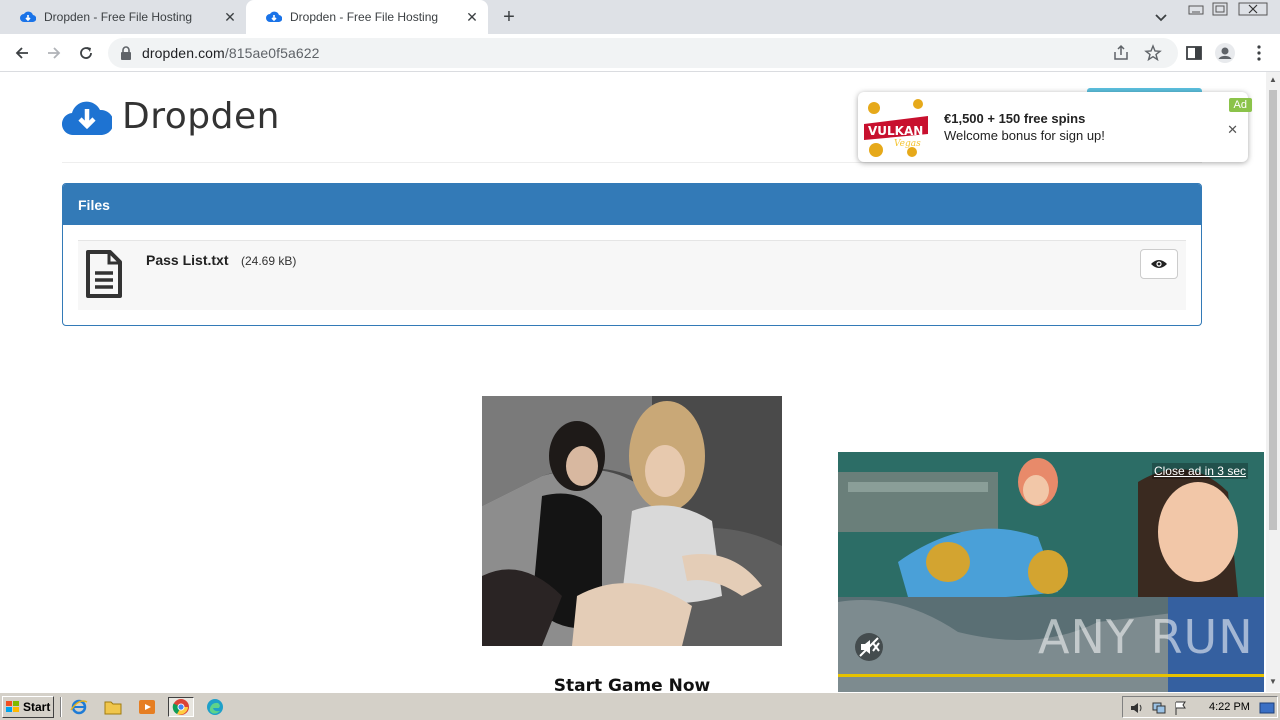  Describe the element at coordinates (1232, 130) in the screenshot. I see `close-notification-icon: ✕` at that location.